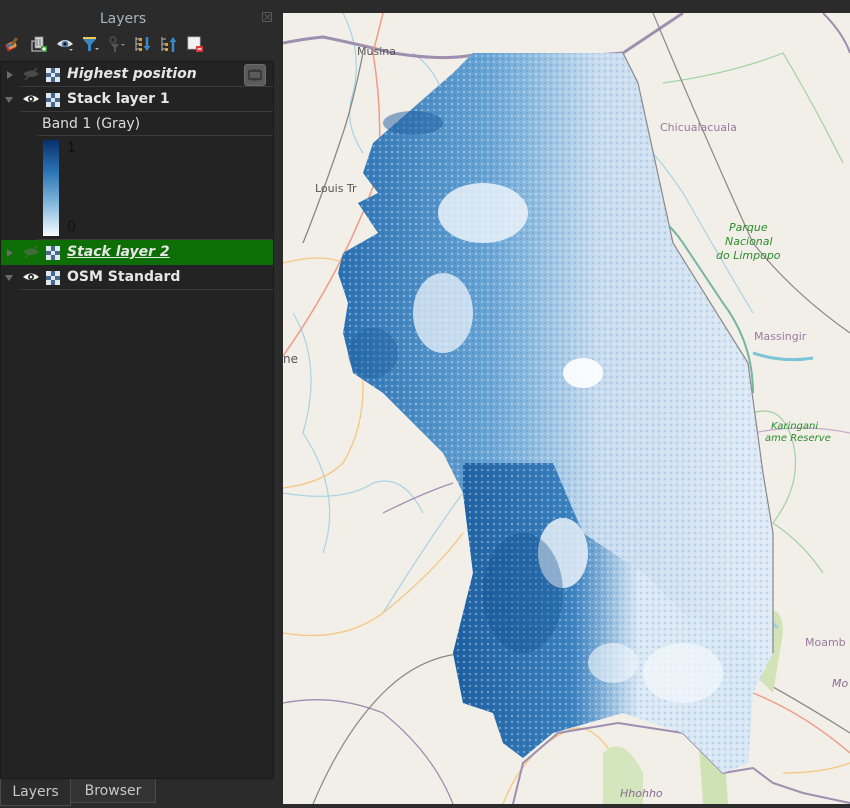 This screenshot has height=808, width=850. I want to click on layer-name: Stack layer 2, so click(118, 252).